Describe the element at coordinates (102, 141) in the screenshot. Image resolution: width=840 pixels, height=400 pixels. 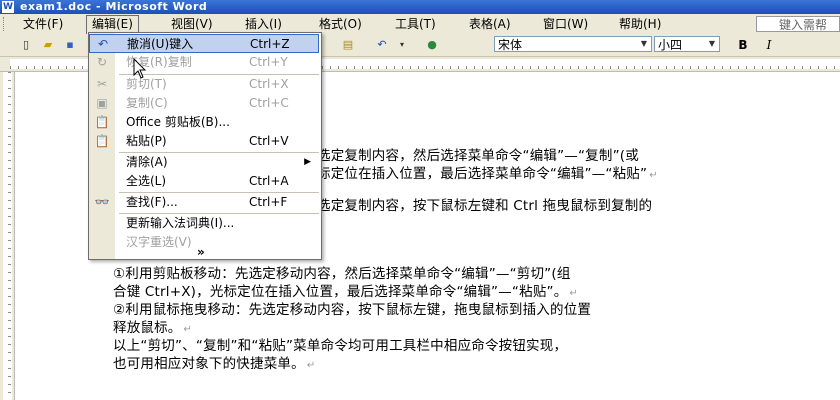
I see `paste-icon: 📋` at that location.